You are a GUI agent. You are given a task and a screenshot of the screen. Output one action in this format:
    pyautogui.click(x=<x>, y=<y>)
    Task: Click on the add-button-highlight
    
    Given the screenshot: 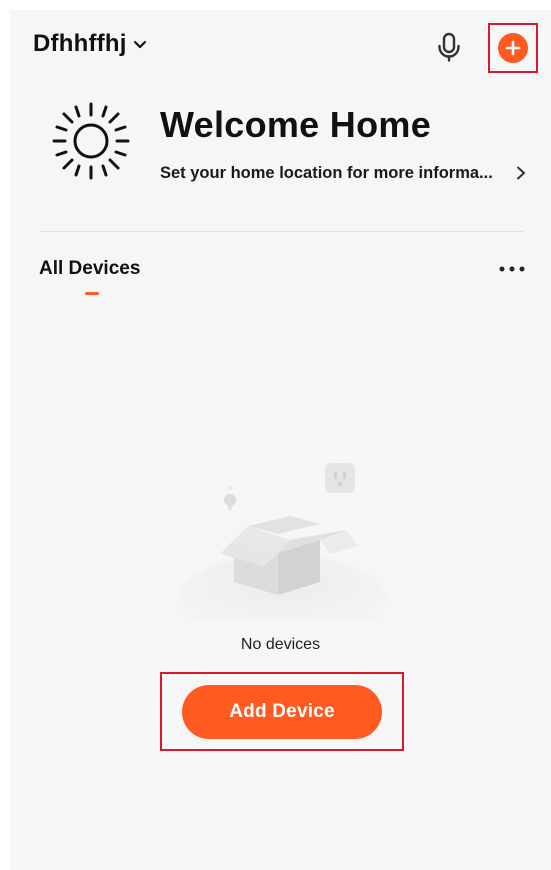 What is the action you would take?
    pyautogui.click(x=513, y=48)
    